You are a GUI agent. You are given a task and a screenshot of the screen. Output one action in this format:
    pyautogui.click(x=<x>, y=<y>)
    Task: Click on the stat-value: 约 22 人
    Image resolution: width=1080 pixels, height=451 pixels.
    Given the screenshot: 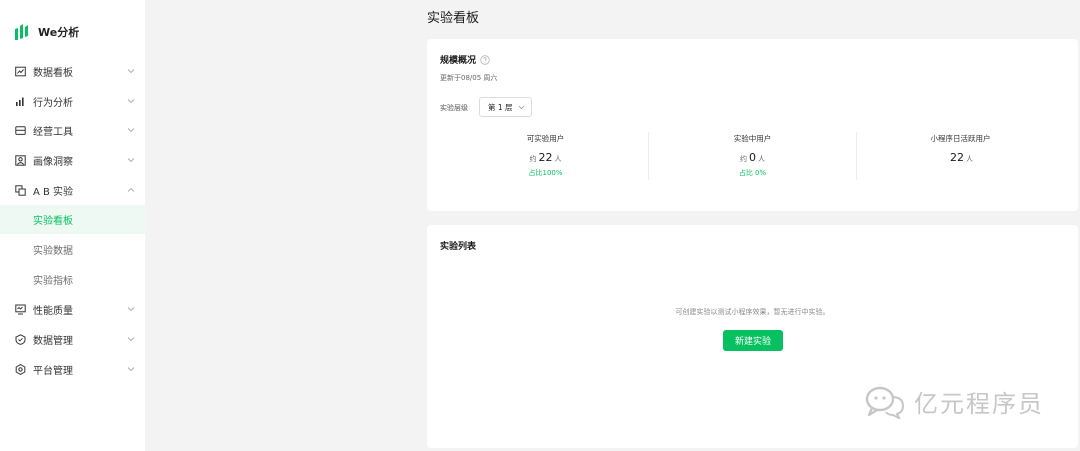 What is the action you would take?
    pyautogui.click(x=545, y=156)
    